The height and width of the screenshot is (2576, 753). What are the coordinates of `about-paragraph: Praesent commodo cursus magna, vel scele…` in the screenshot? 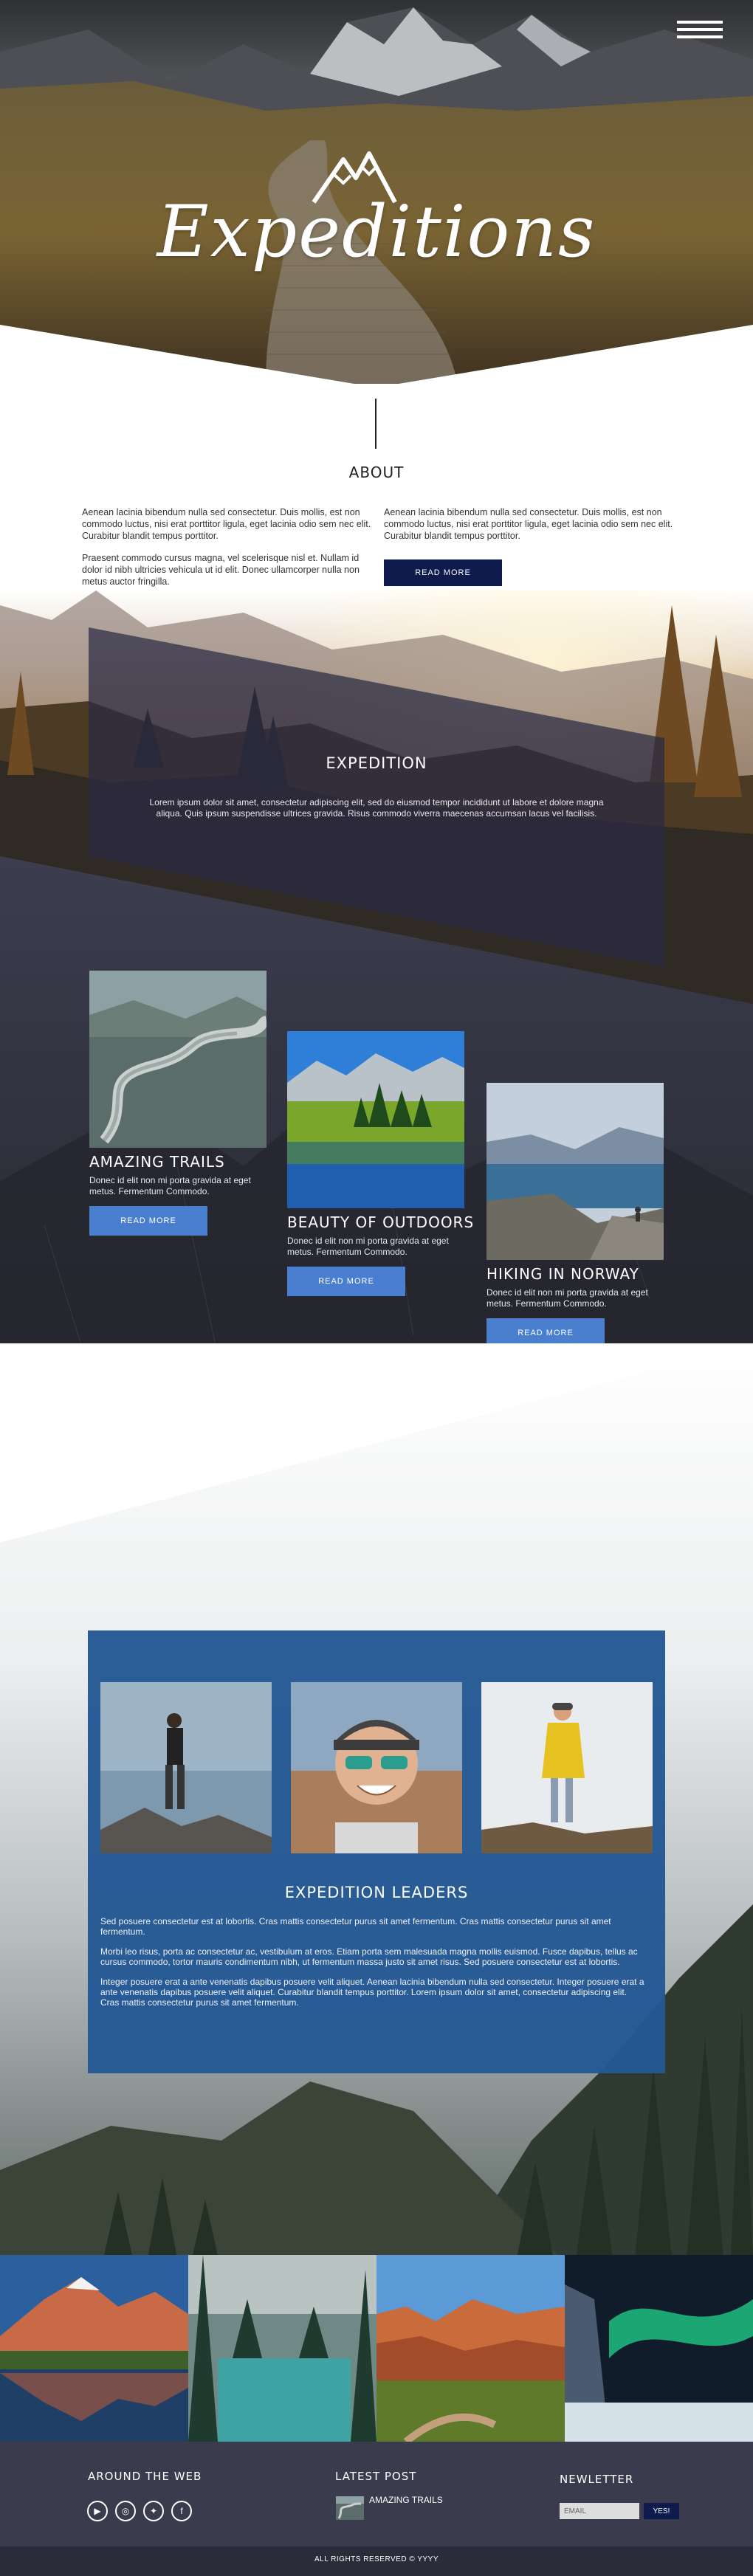 It's located at (221, 570).